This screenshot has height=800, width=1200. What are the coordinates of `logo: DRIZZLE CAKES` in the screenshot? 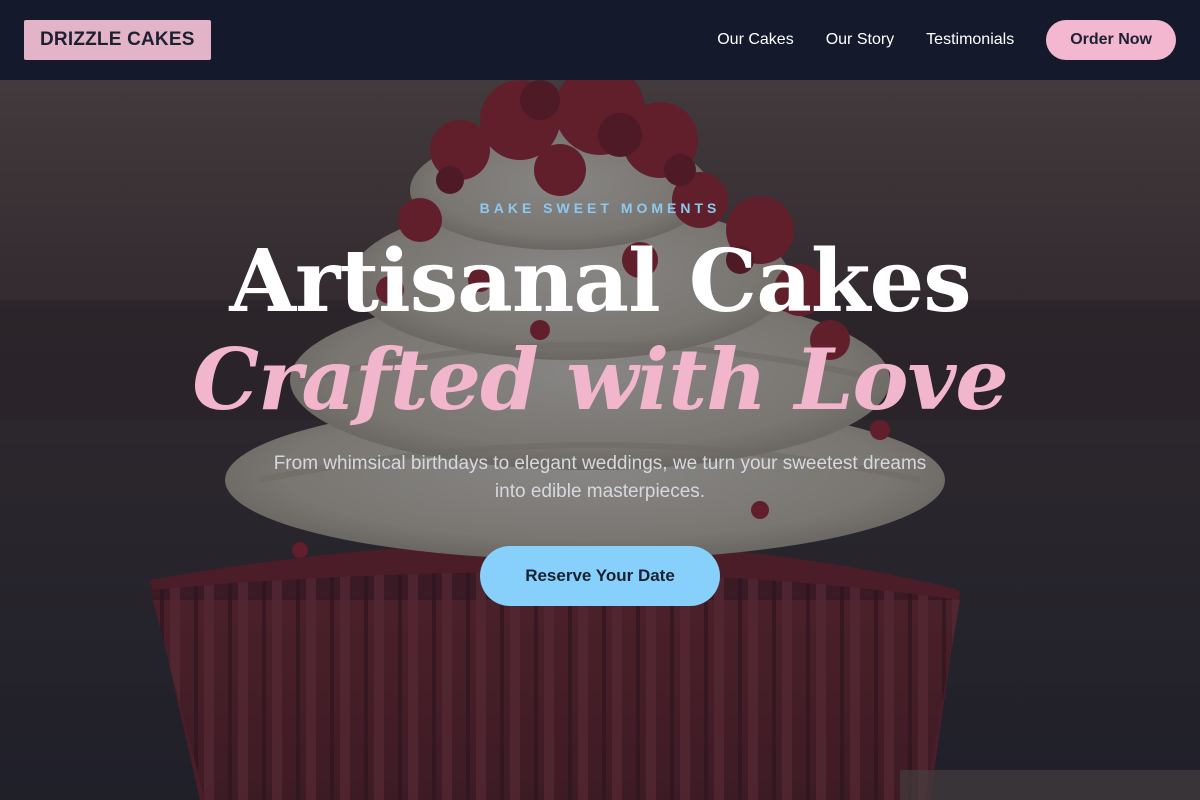 It's located at (117, 40).